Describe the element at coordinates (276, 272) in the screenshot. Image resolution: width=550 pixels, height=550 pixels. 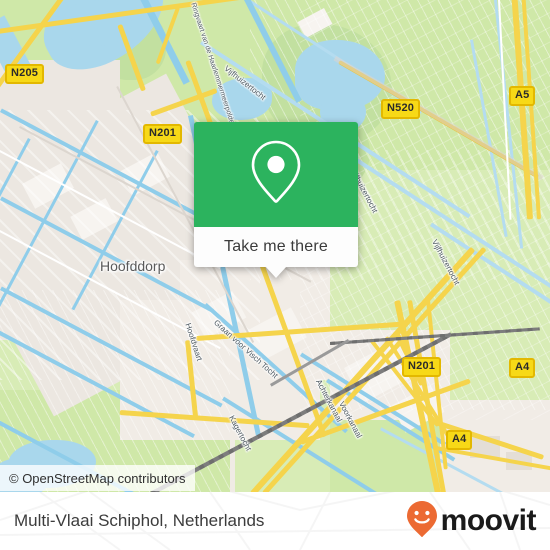
I see `popup-pointer-tail` at that location.